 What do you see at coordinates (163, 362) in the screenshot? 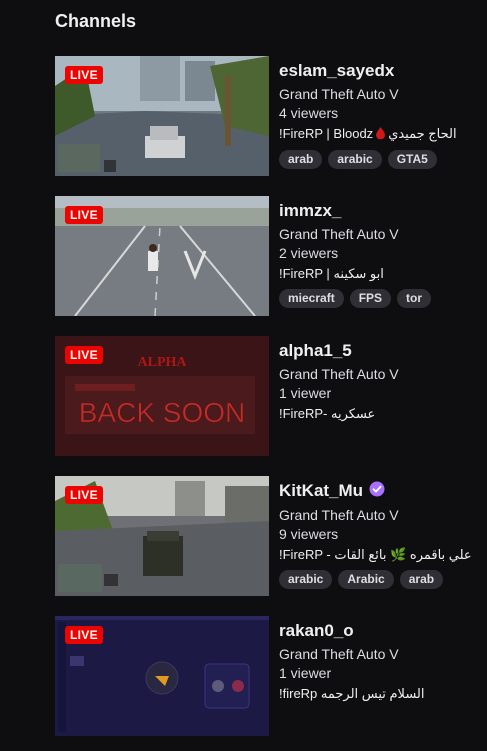
I see `thumb-logo-text: ALPHA` at bounding box center [163, 362].